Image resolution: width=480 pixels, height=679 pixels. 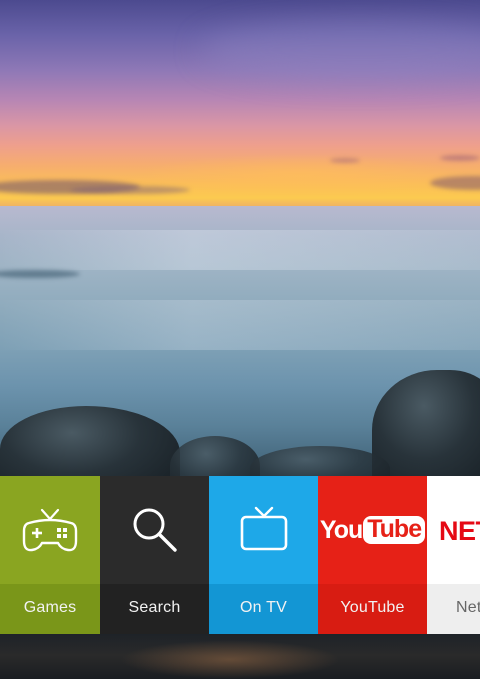 I want to click on tile-label: Search, so click(x=154, y=607).